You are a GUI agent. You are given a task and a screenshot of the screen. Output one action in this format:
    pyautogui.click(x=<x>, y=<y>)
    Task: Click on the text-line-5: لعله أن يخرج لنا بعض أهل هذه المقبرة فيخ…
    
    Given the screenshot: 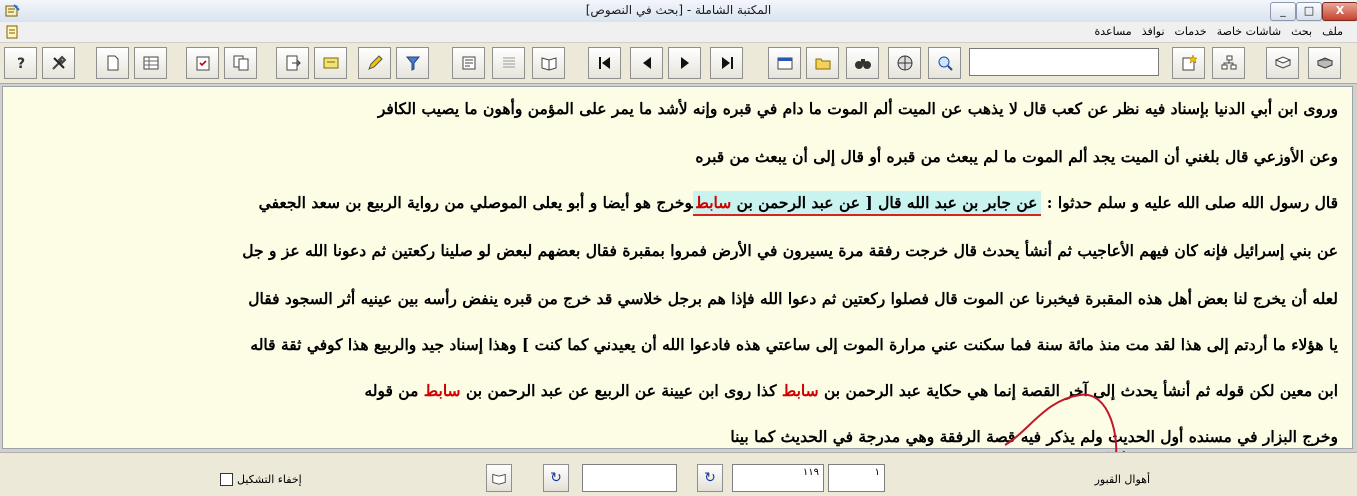 What is the action you would take?
    pyautogui.click(x=793, y=298)
    